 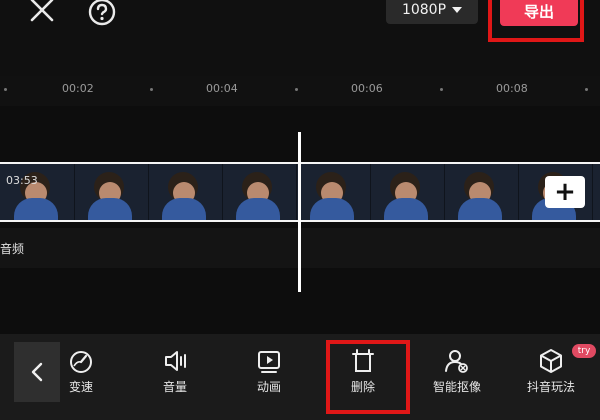 I want to click on smart-cutout-icon, so click(x=456, y=361).